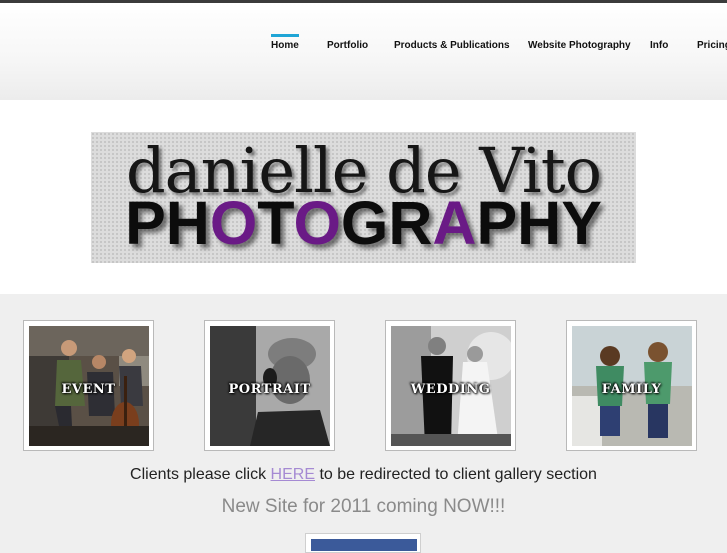  Describe the element at coordinates (579, 45) in the screenshot. I see `nav-website-photography: Website Photography` at that location.